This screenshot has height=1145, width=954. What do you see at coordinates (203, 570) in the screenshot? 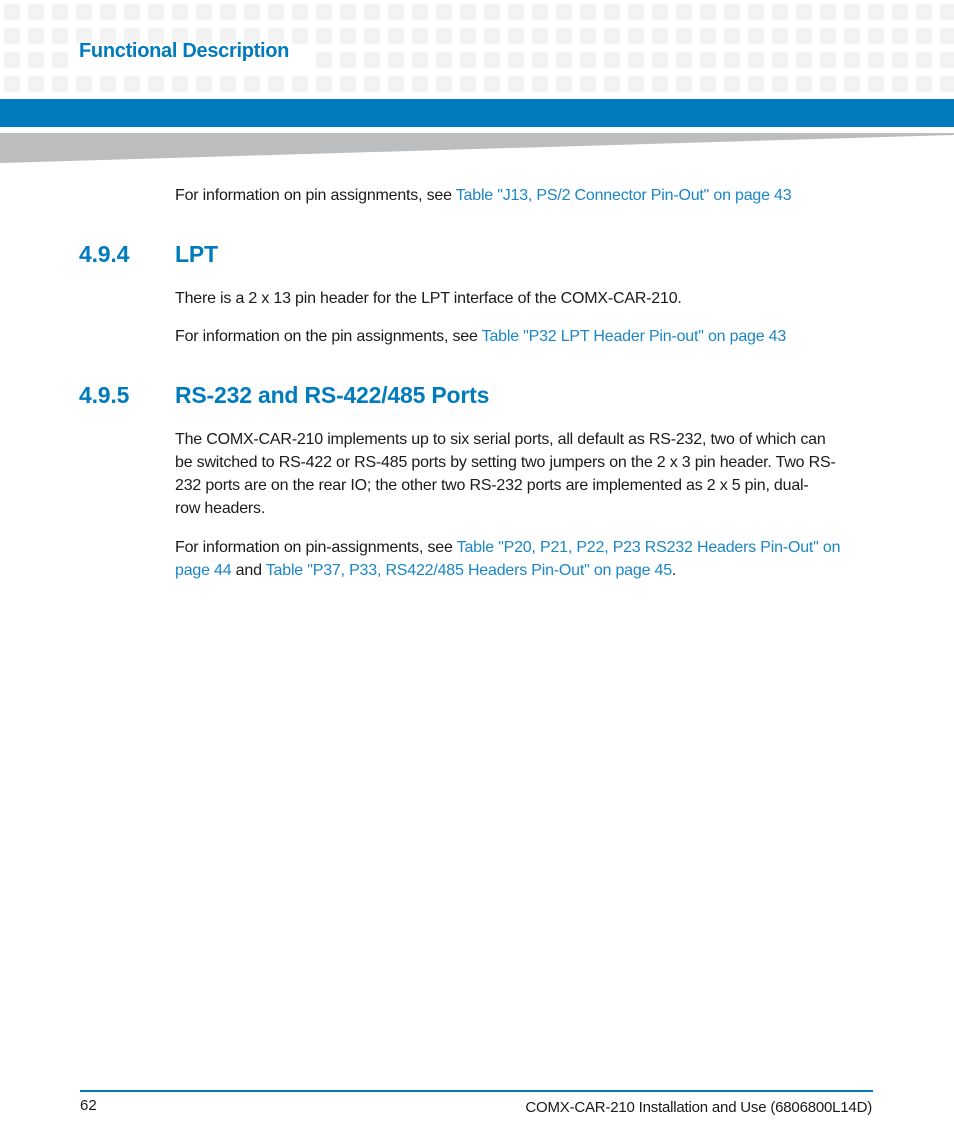
I see `link-rs232-headers-pinout-page: page 44` at bounding box center [203, 570].